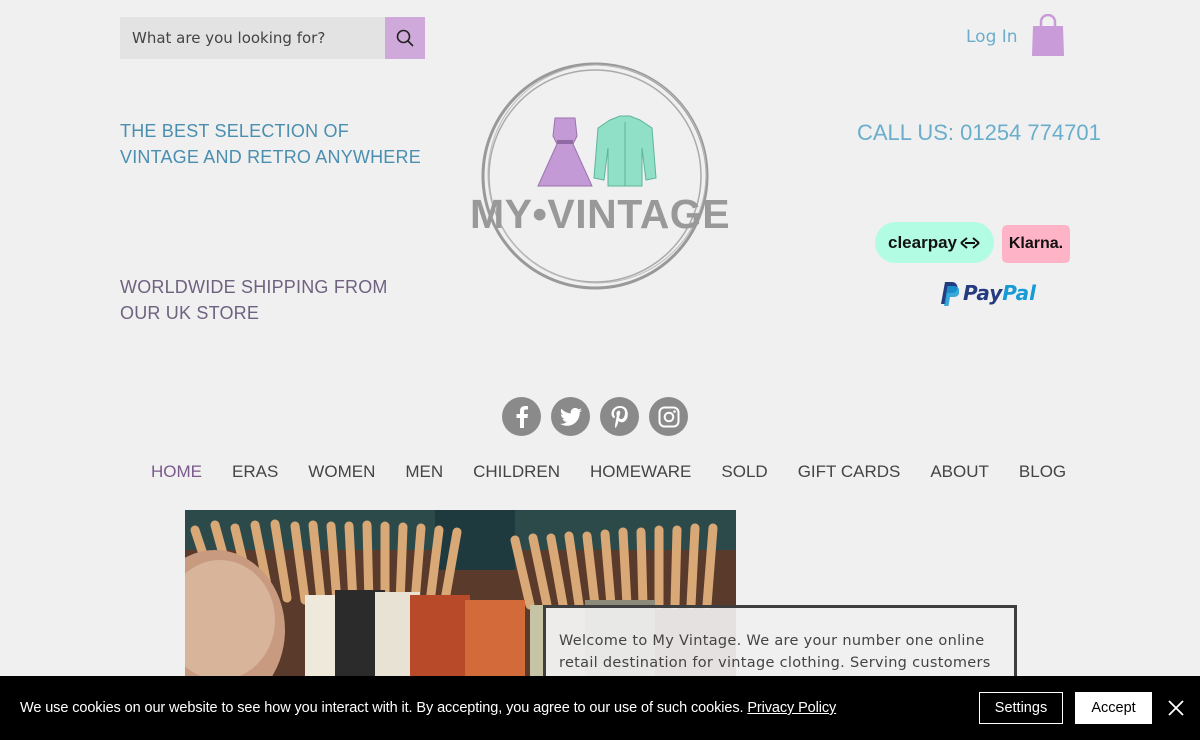 The height and width of the screenshot is (740, 1200). Describe the element at coordinates (595, 176) in the screenshot. I see `logo-graphic` at that location.